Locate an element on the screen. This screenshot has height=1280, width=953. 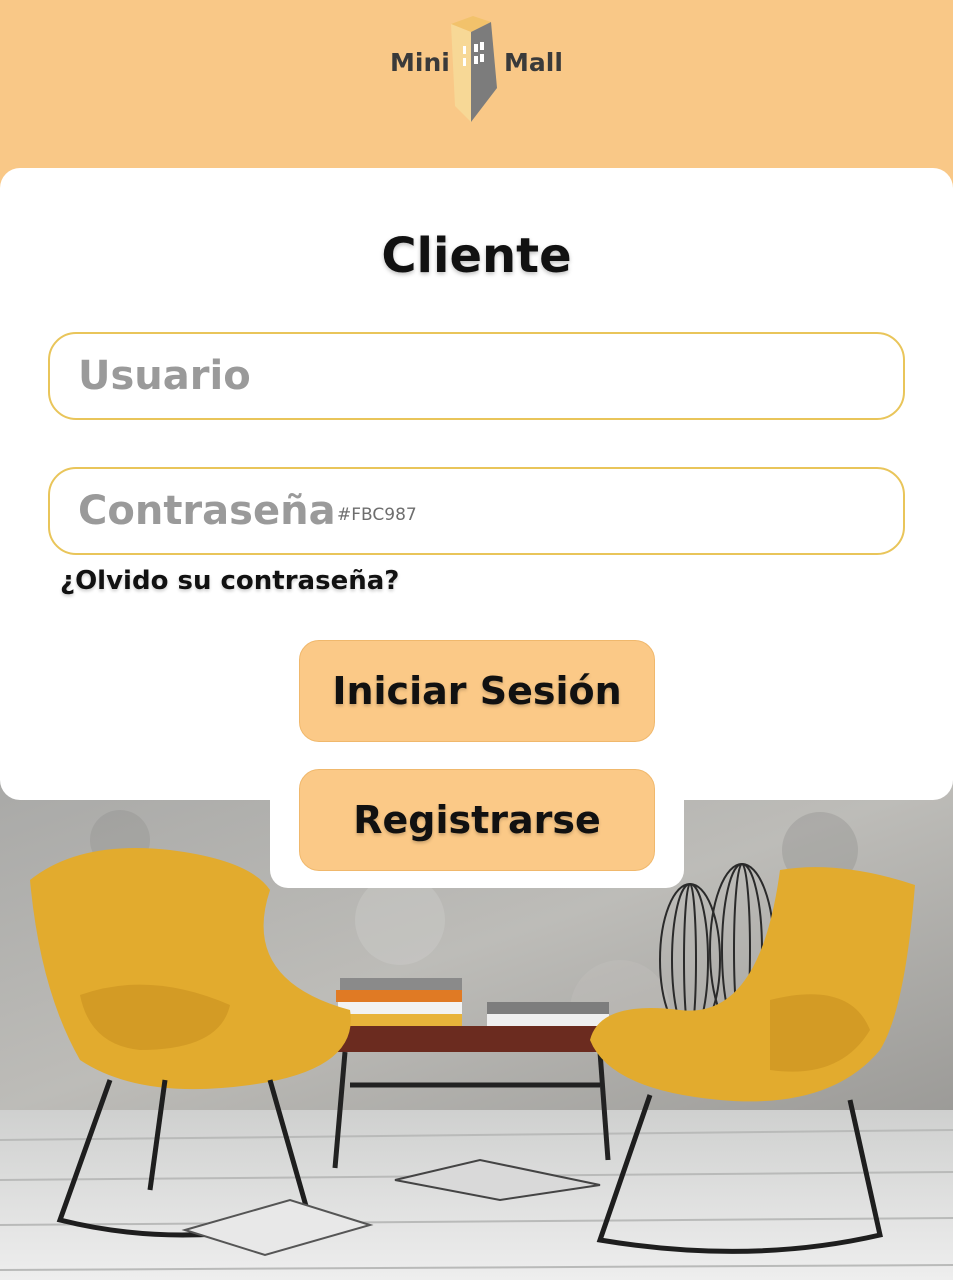
forgot-password-link: ¿Olvido su contraseña? is located at coordinates (229, 581).